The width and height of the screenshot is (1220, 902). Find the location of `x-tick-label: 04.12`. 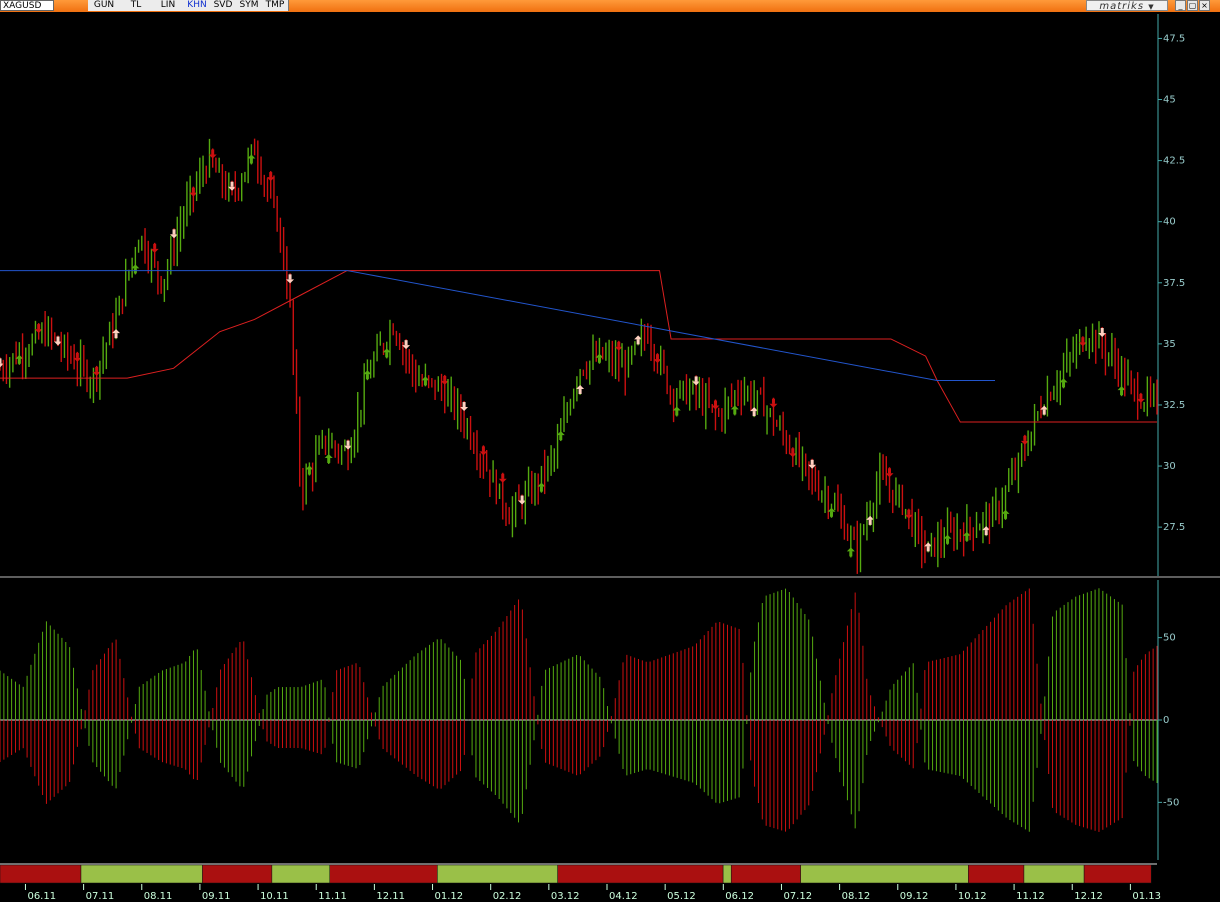

x-tick-label: 04.12 is located at coordinates (623, 896).